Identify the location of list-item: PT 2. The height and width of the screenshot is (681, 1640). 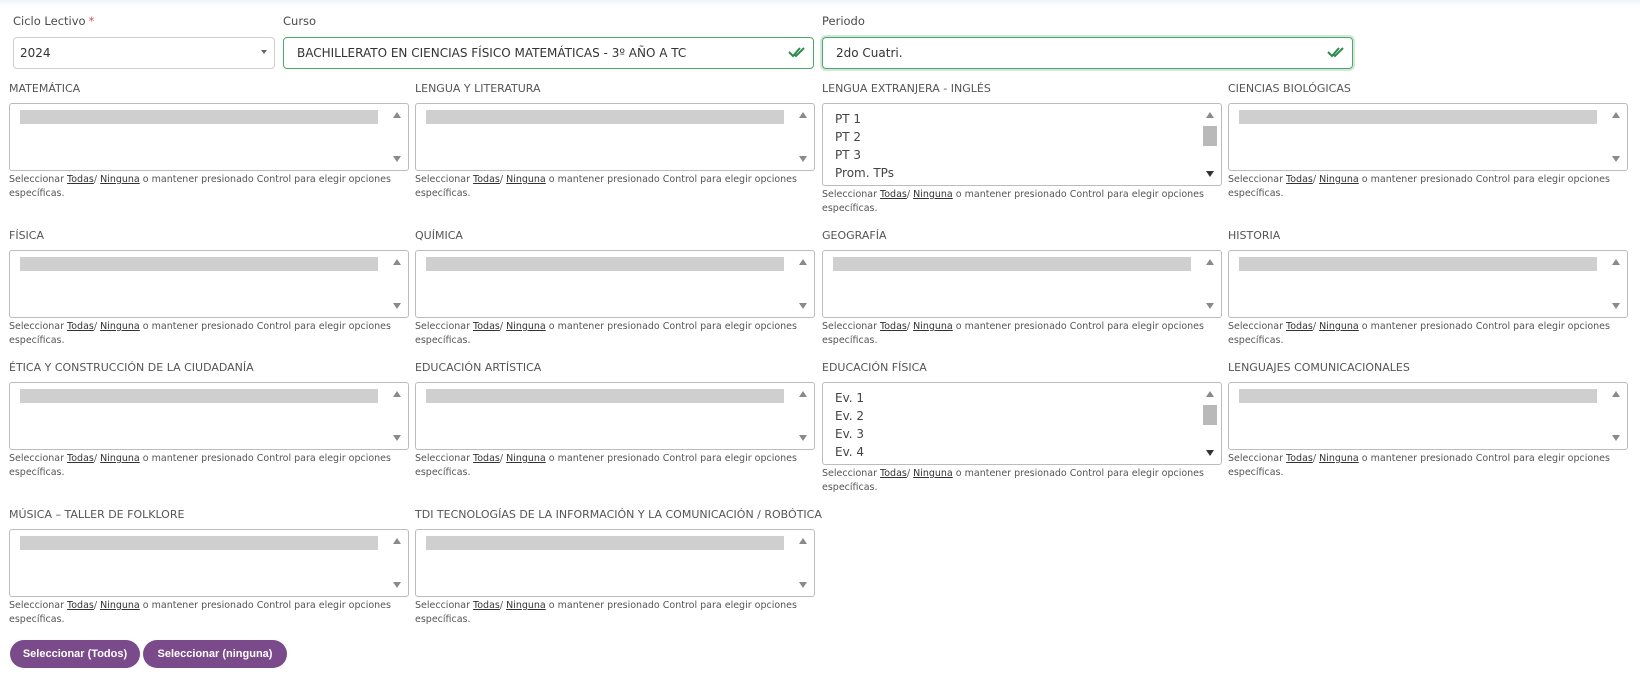
(864, 137).